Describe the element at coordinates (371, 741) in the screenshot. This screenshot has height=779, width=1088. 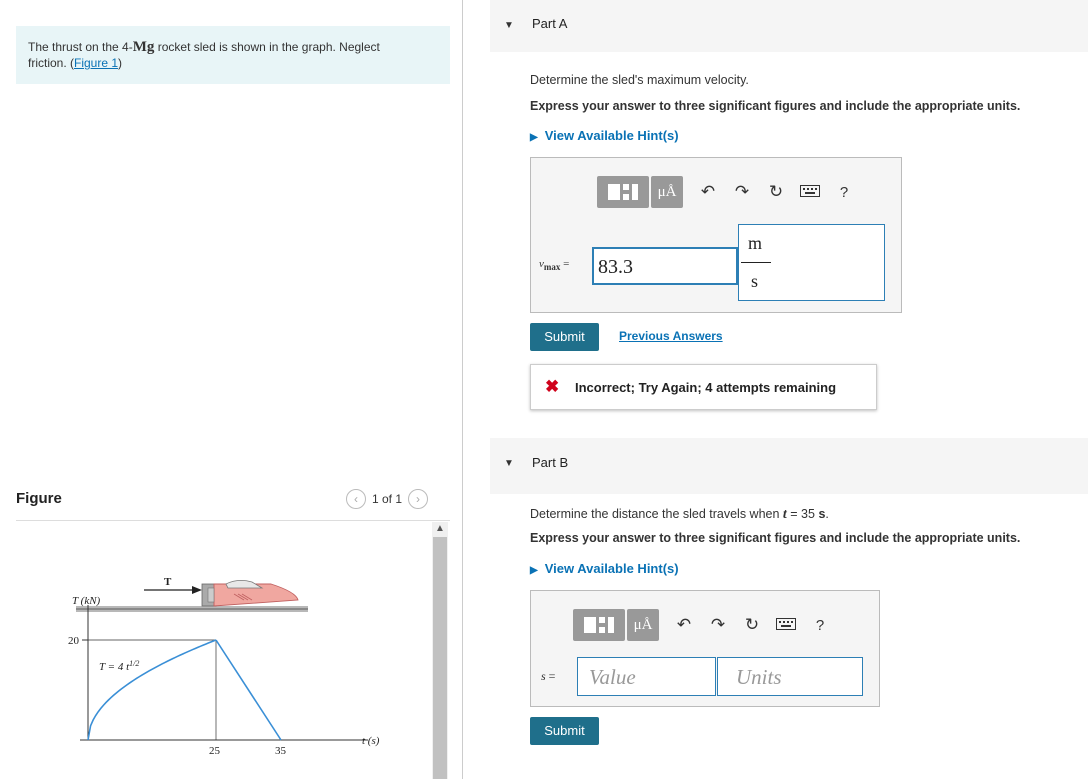
I see `x-axis-label: t (s)` at that location.